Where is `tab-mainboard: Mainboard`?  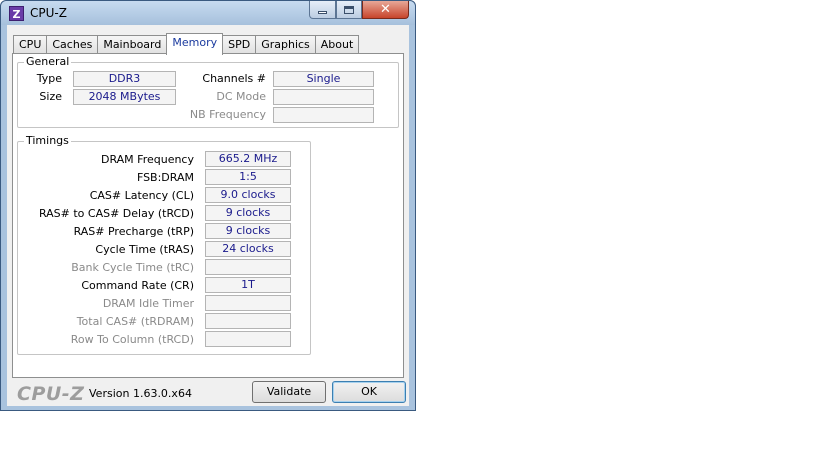 tab-mainboard: Mainboard is located at coordinates (132, 44).